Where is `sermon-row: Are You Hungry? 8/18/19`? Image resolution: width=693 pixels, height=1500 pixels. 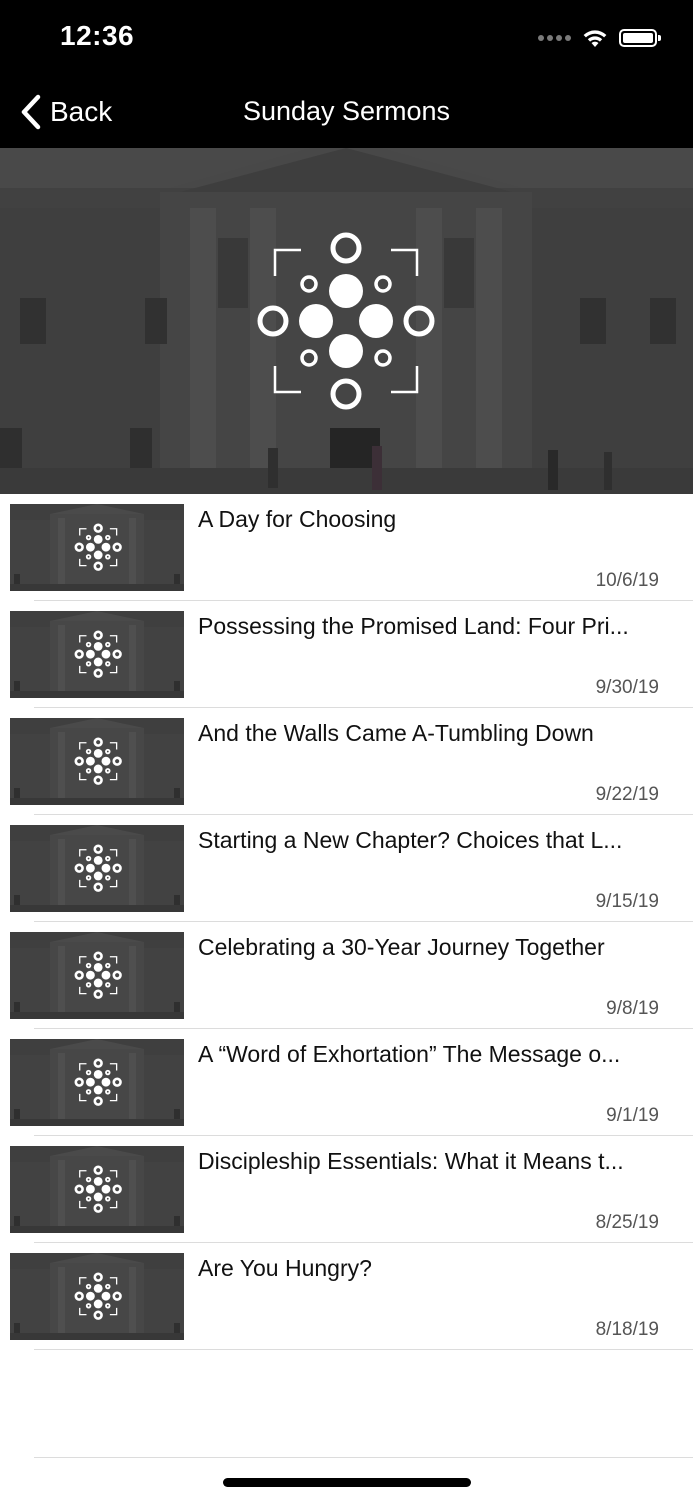 sermon-row: Are You Hungry? 8/18/19 is located at coordinates (346, 1296).